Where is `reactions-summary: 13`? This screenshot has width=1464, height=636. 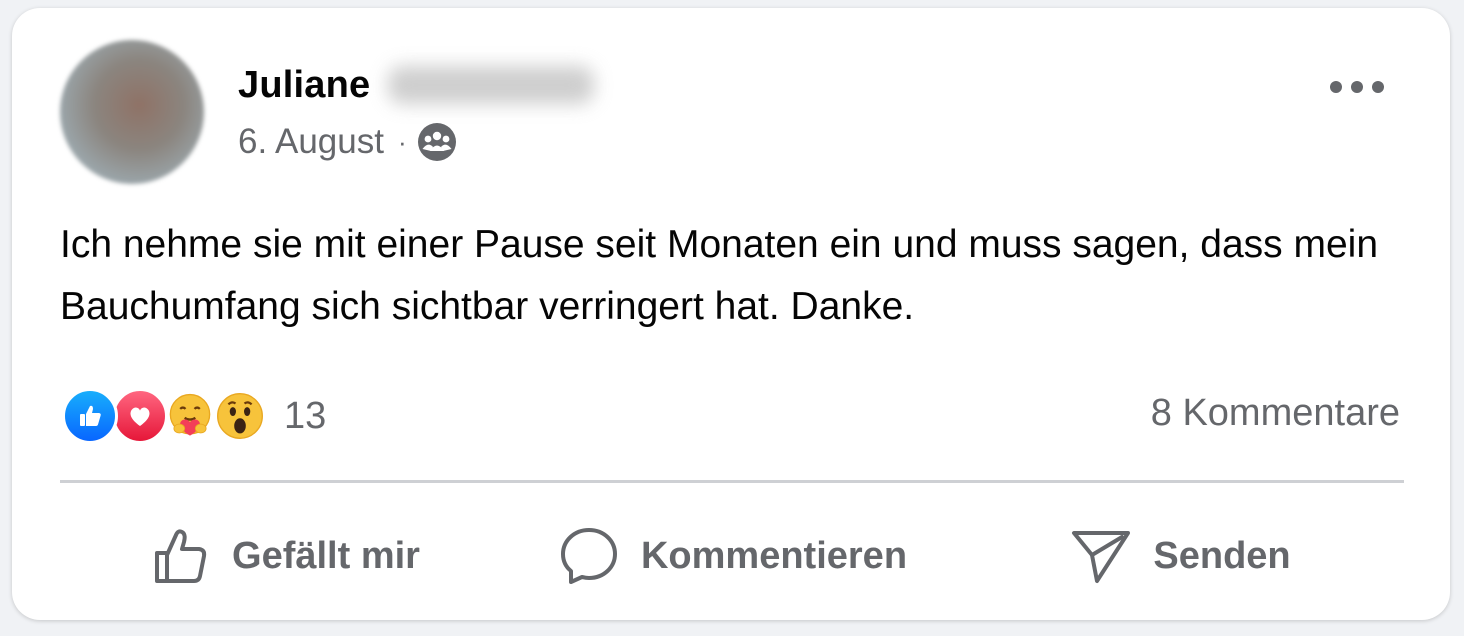 reactions-summary: 13 is located at coordinates (194, 416).